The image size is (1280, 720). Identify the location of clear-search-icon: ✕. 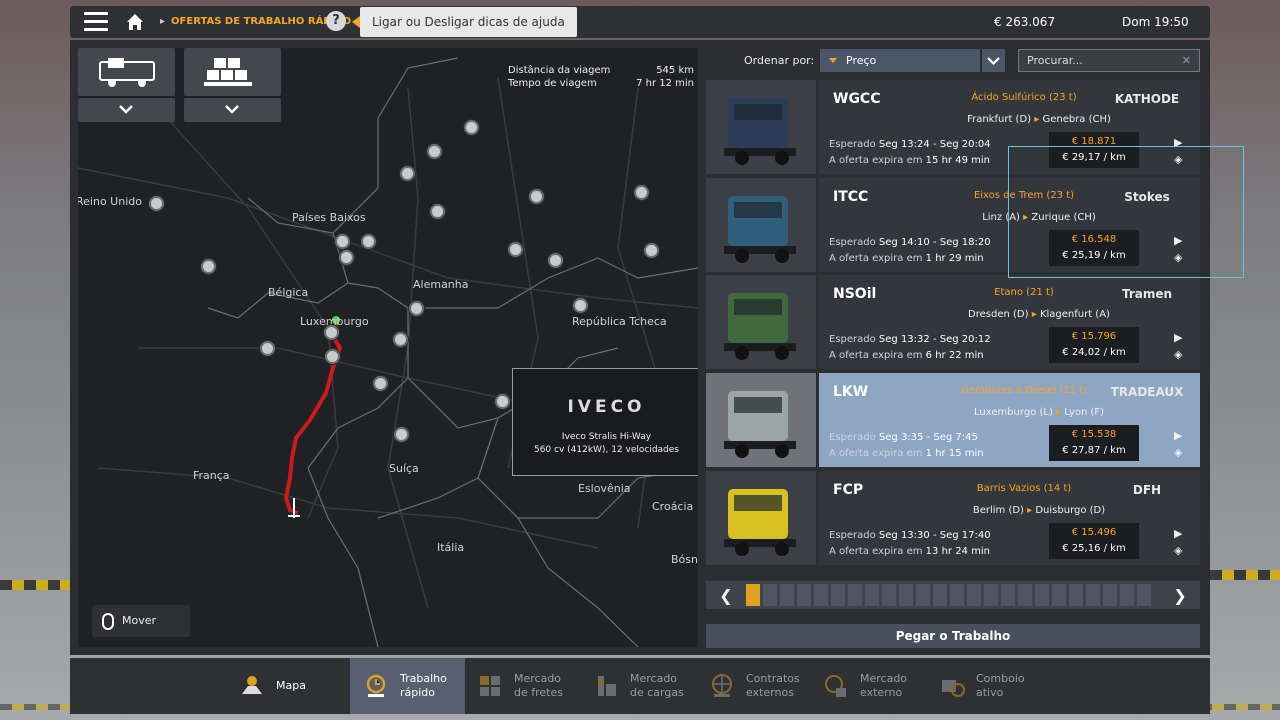
(1186, 60).